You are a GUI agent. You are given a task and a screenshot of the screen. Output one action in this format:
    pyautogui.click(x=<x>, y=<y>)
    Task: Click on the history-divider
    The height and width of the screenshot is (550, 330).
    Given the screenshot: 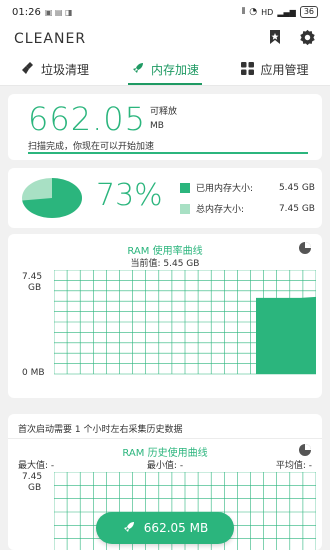 What is the action you would take?
    pyautogui.click(x=165, y=438)
    